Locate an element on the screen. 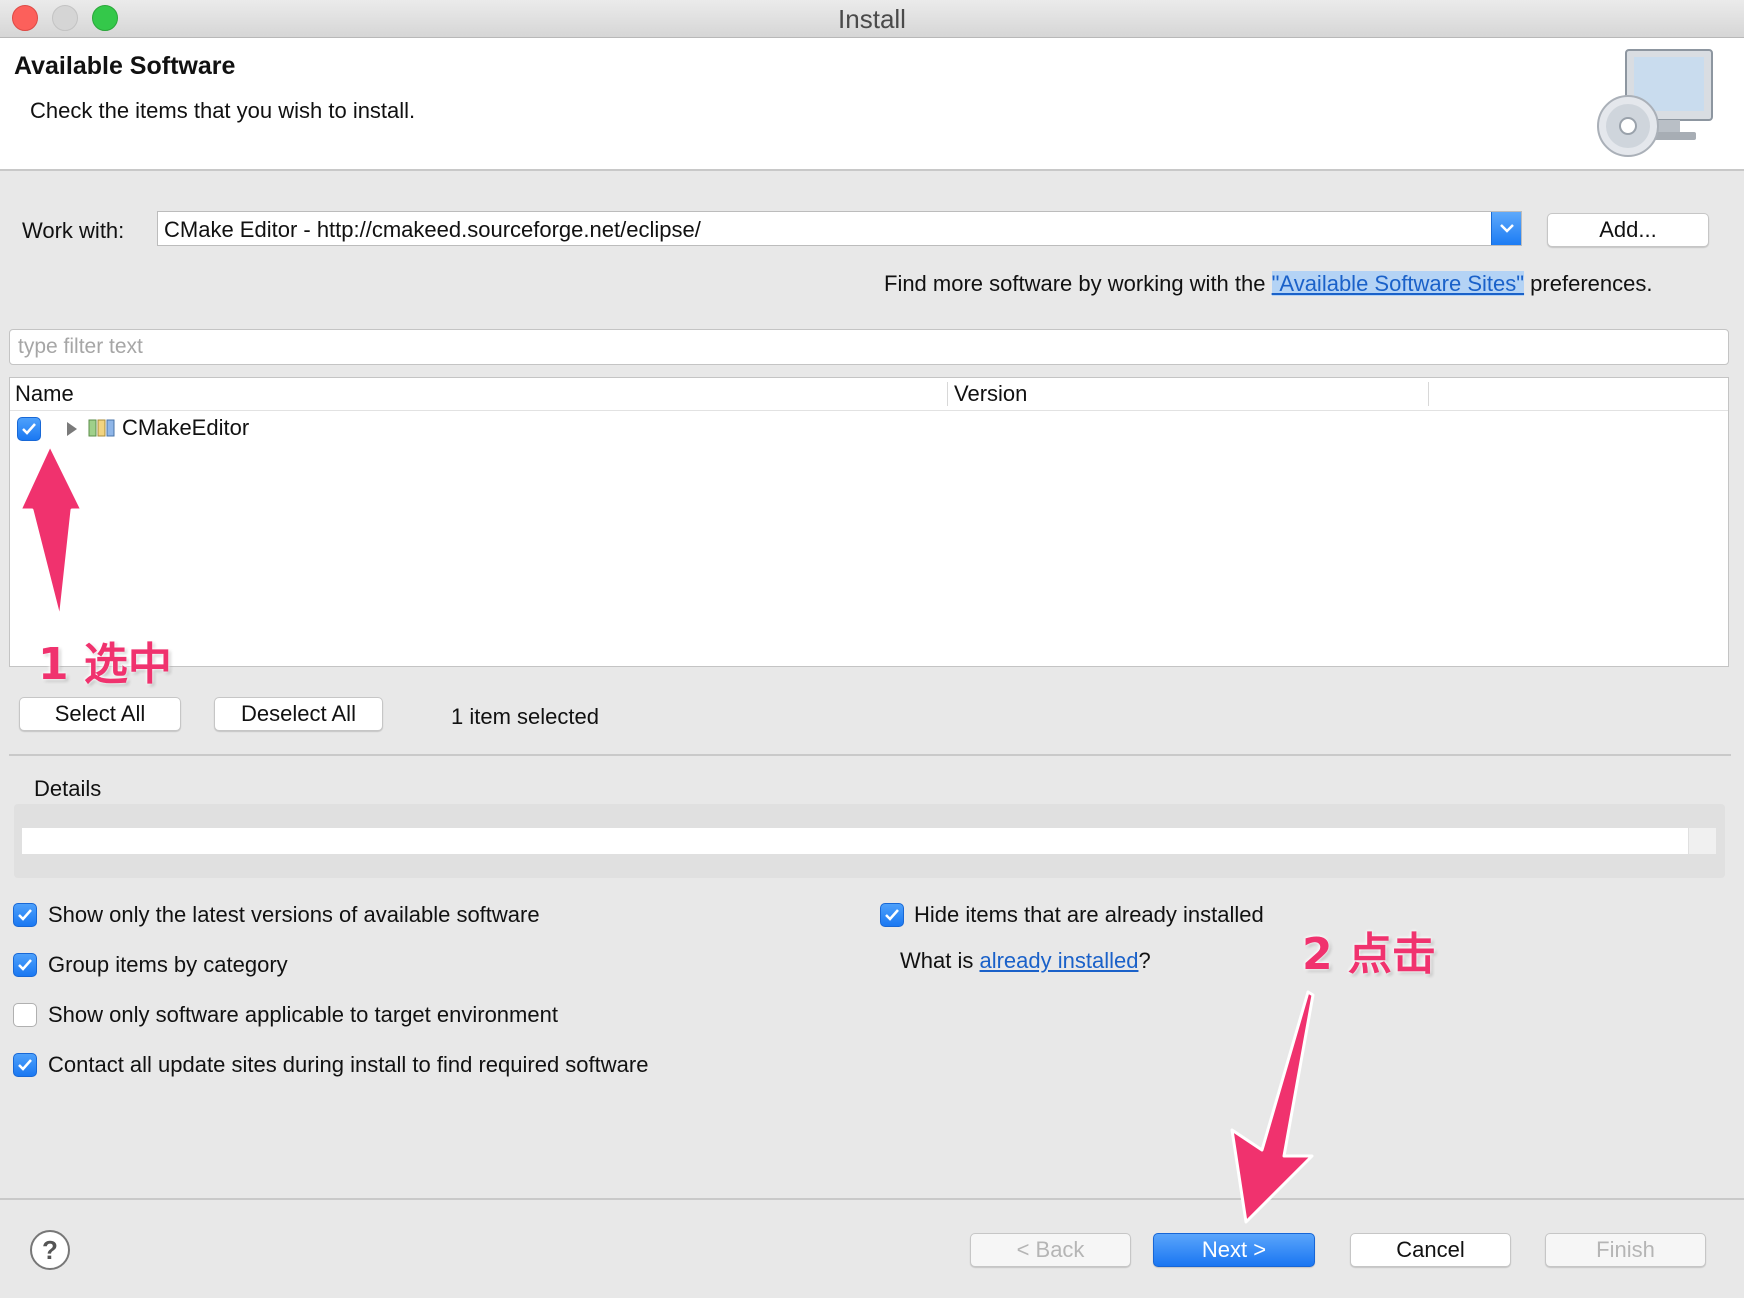  annotation-step-2: 2 点击 is located at coordinates (1369, 954).